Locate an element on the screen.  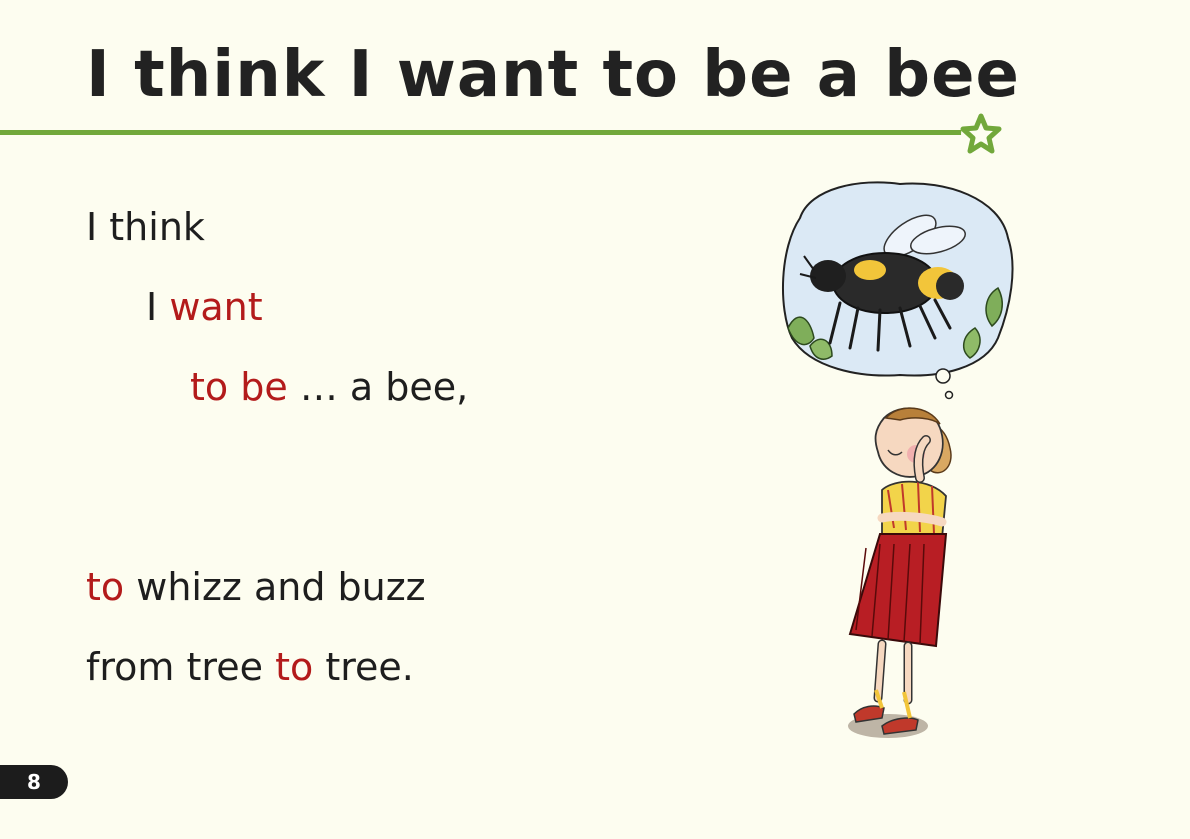
poem-text: … a bee, is located at coordinates (384, 387).